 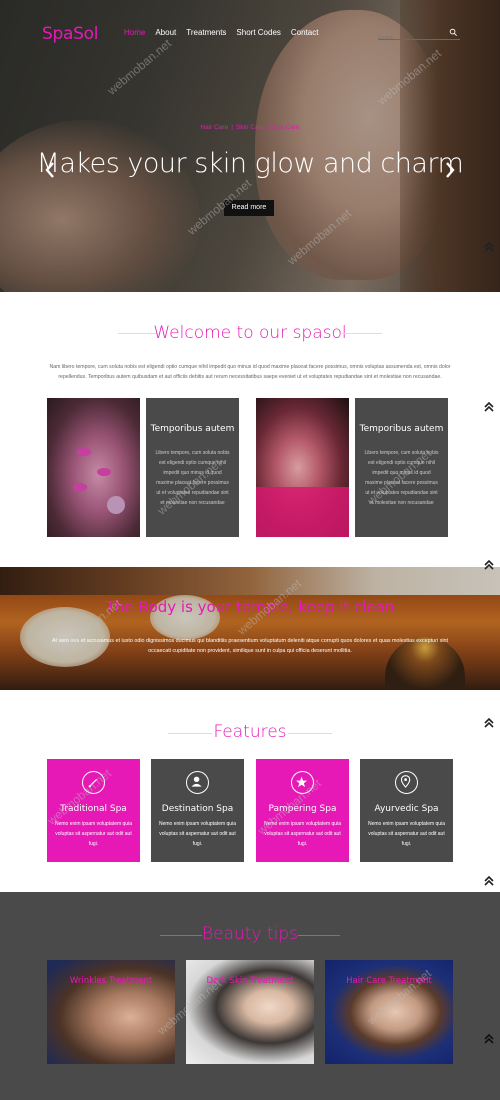 What do you see at coordinates (250, 934) in the screenshot?
I see `beauty-tips-title: Beauty tips` at bounding box center [250, 934].